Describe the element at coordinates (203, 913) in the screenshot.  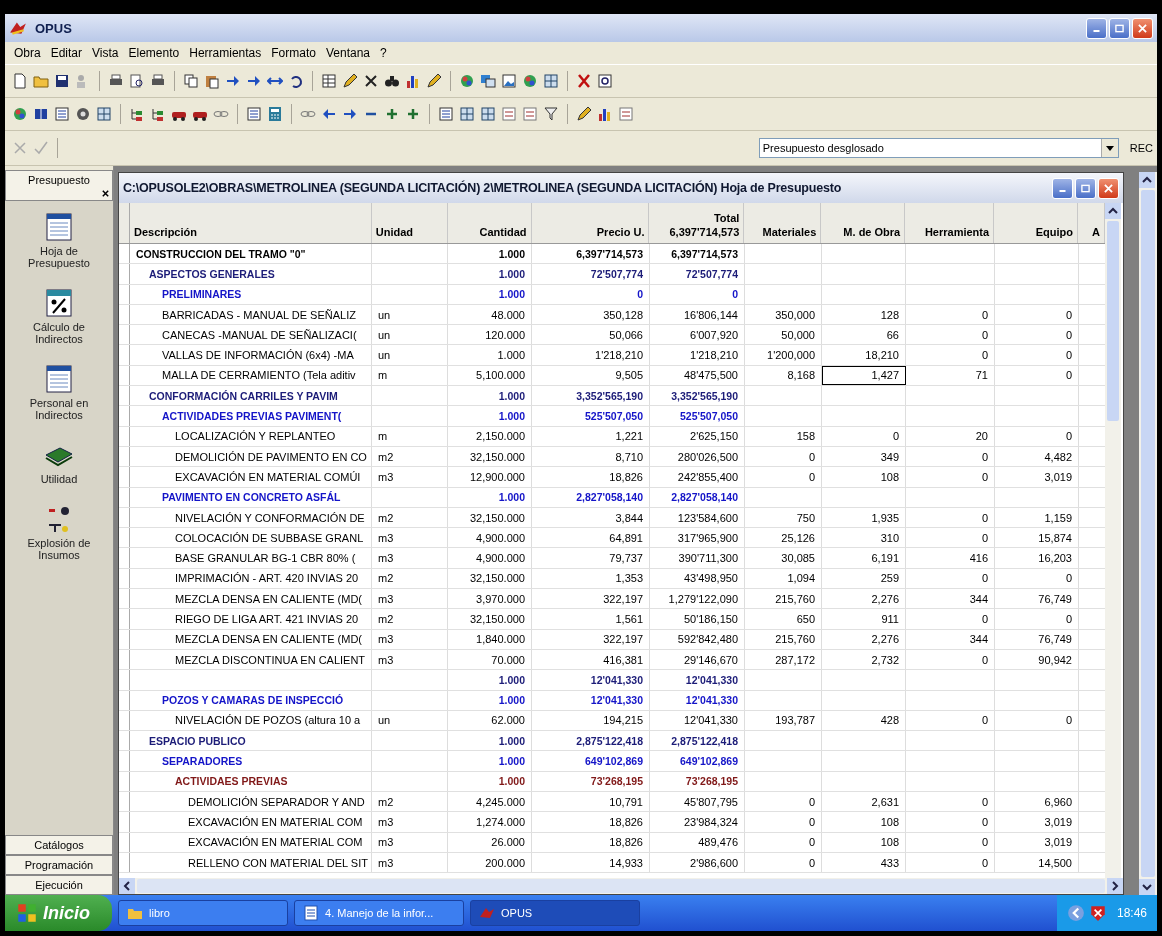
I see `taskbar-button: libro` at that location.